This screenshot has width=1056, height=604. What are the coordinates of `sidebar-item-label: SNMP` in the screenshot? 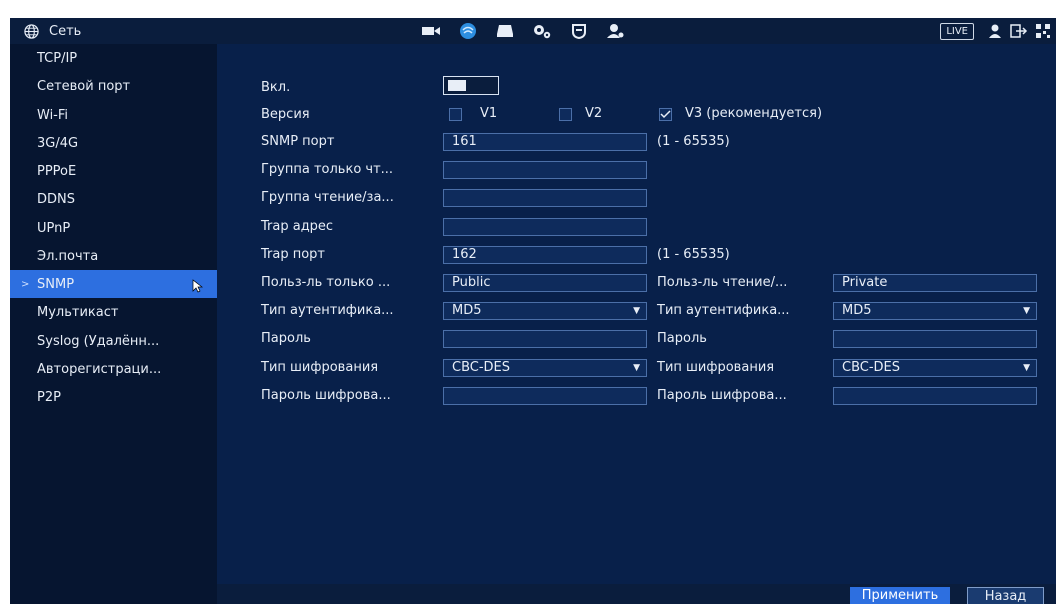 It's located at (56, 284).